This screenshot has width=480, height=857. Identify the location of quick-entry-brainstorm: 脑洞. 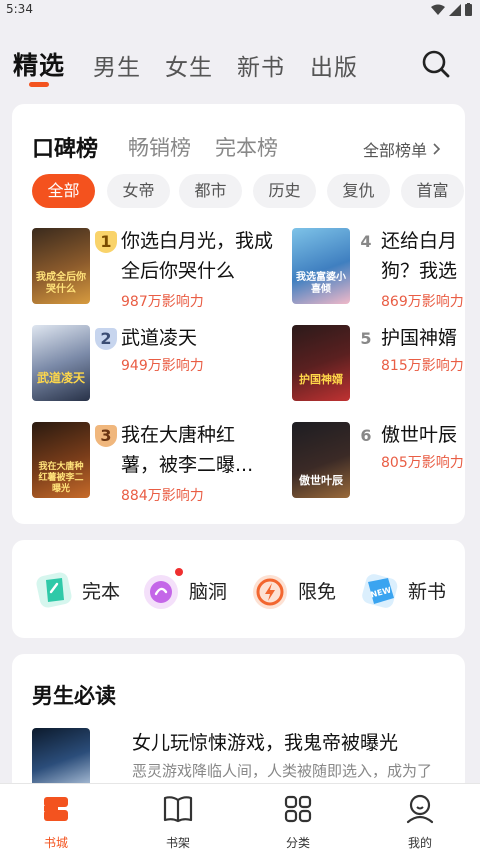
(183, 590).